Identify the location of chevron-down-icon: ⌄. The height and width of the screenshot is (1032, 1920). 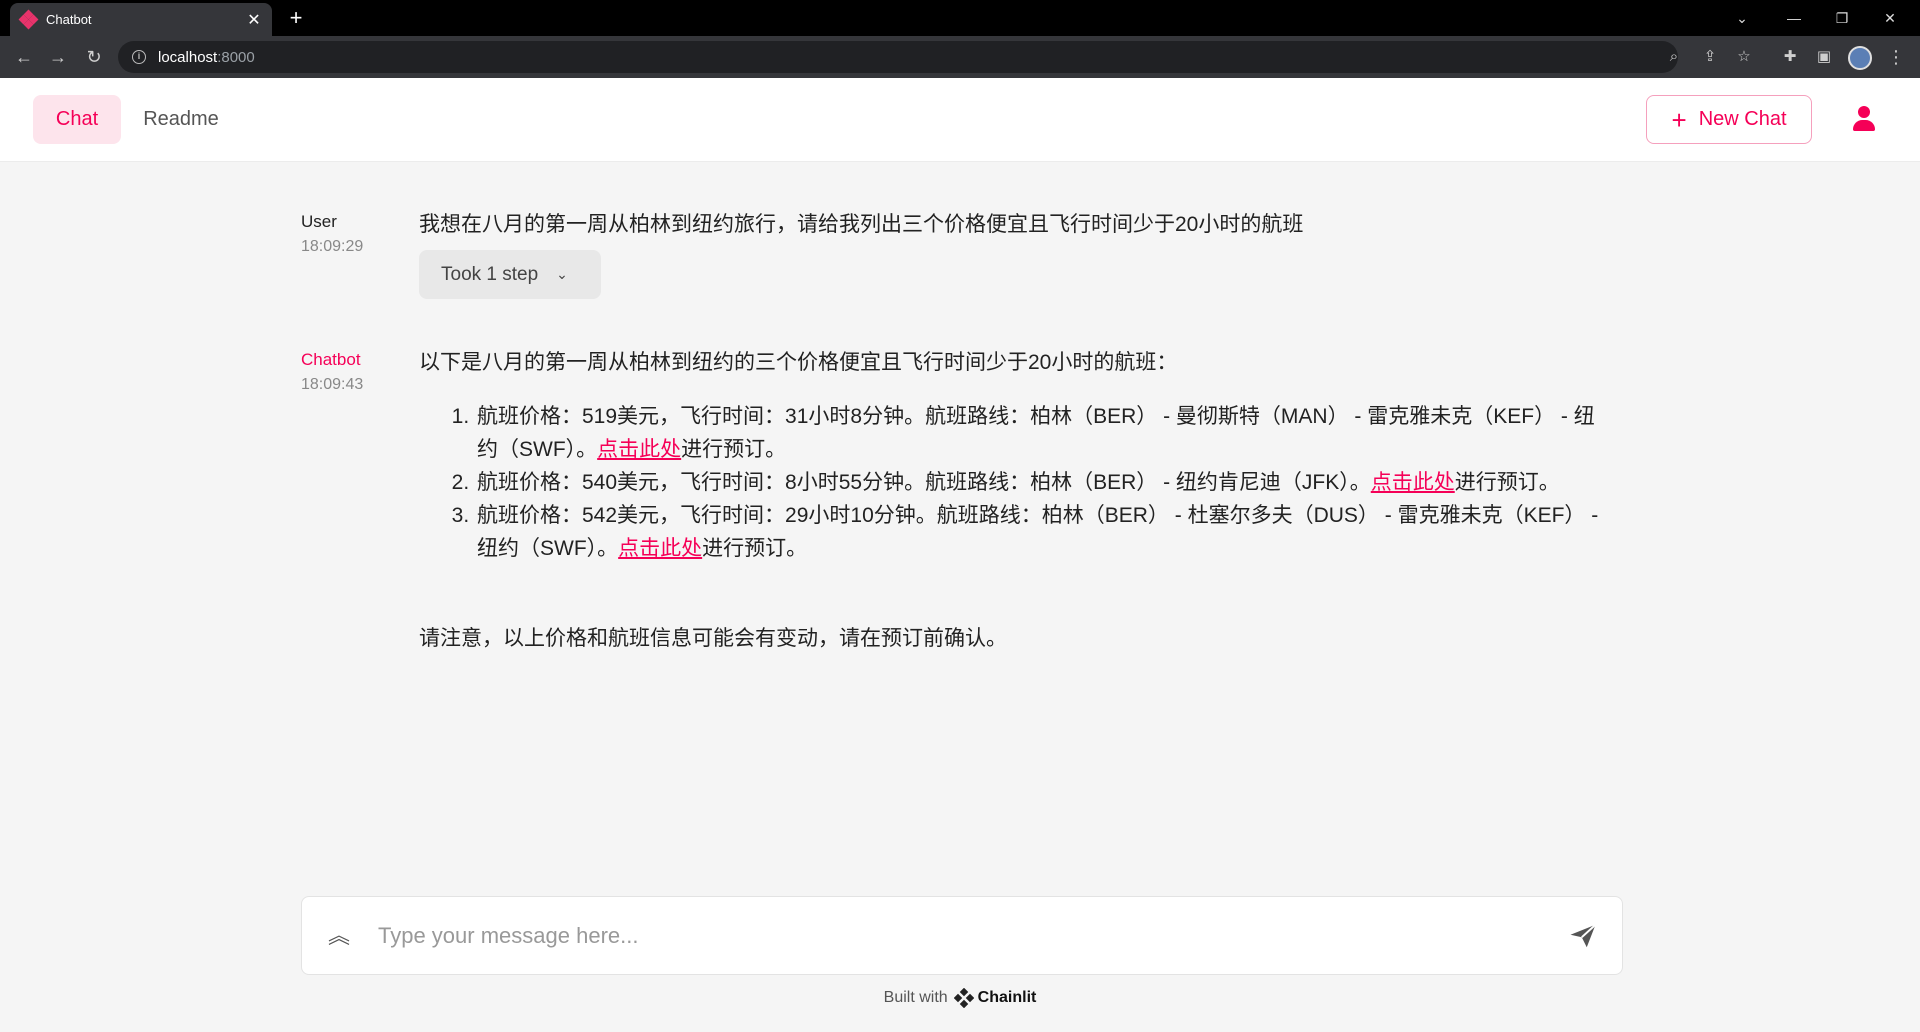
(562, 274).